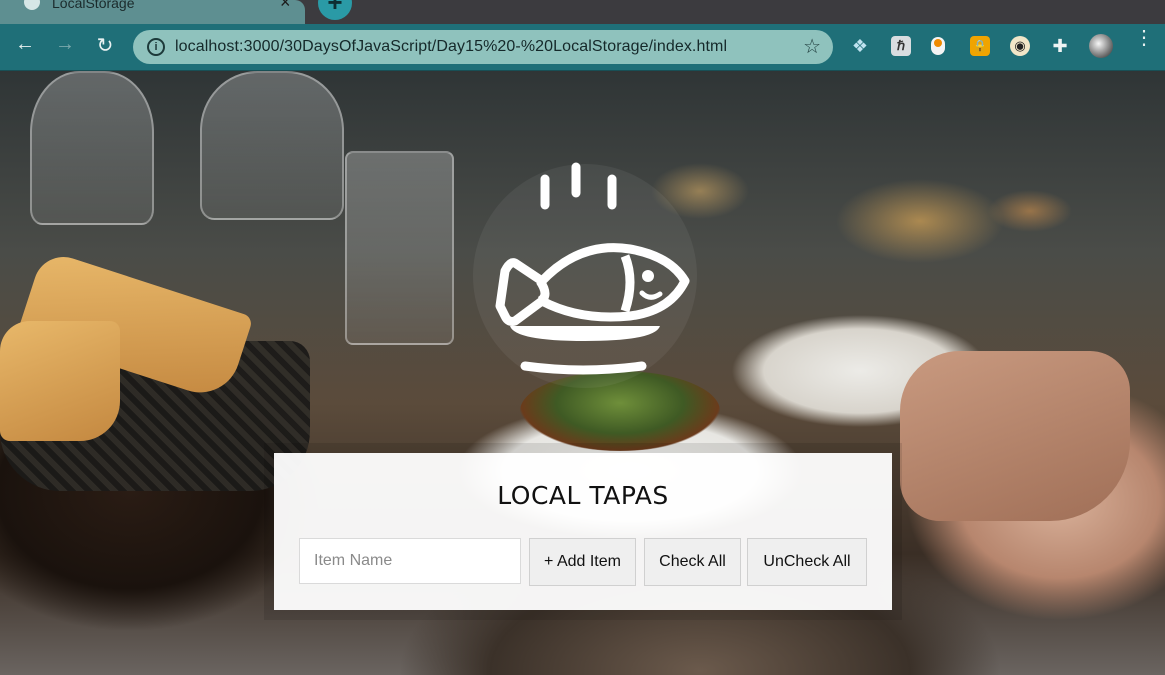  I want to click on item-name-input, so click(410, 561).